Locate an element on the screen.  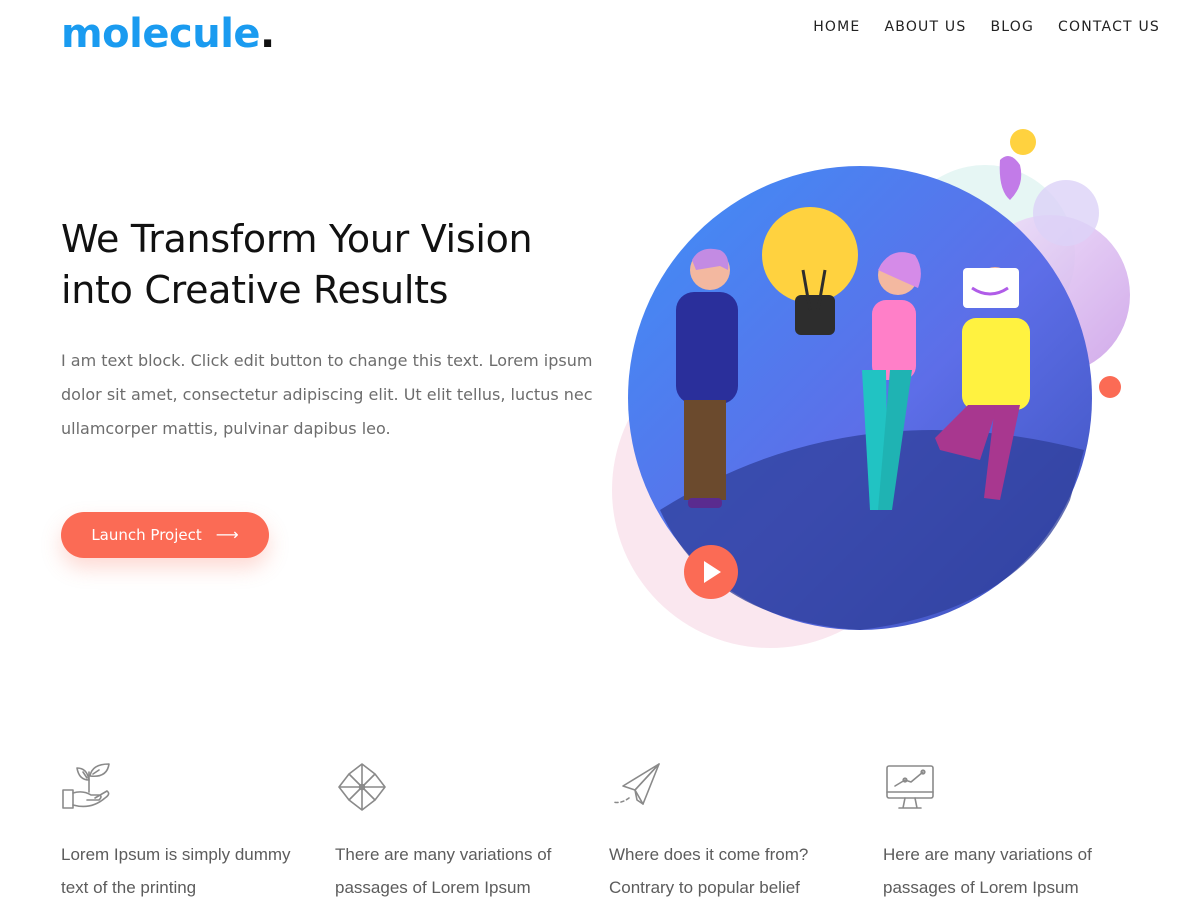
feature-line2: Contrary to popular belief is located at coordinates (704, 887).